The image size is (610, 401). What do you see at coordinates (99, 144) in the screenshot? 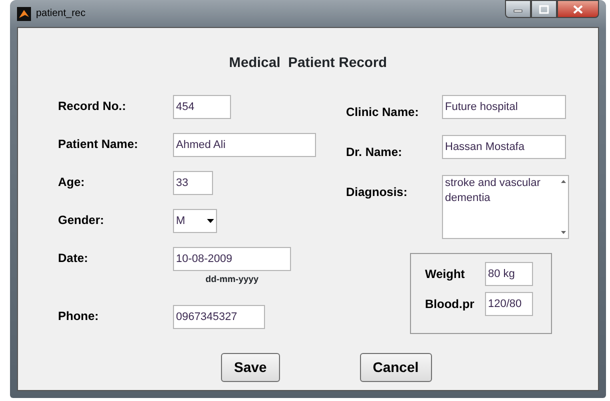
I see `field-label: Patient Name:` at bounding box center [99, 144].